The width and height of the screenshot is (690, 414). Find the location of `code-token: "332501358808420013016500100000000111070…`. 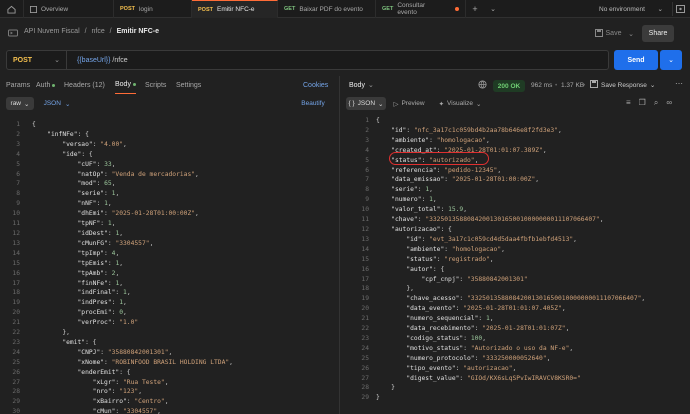

code-token: "332501358808420013016500100000000111070… is located at coordinates (554, 299).